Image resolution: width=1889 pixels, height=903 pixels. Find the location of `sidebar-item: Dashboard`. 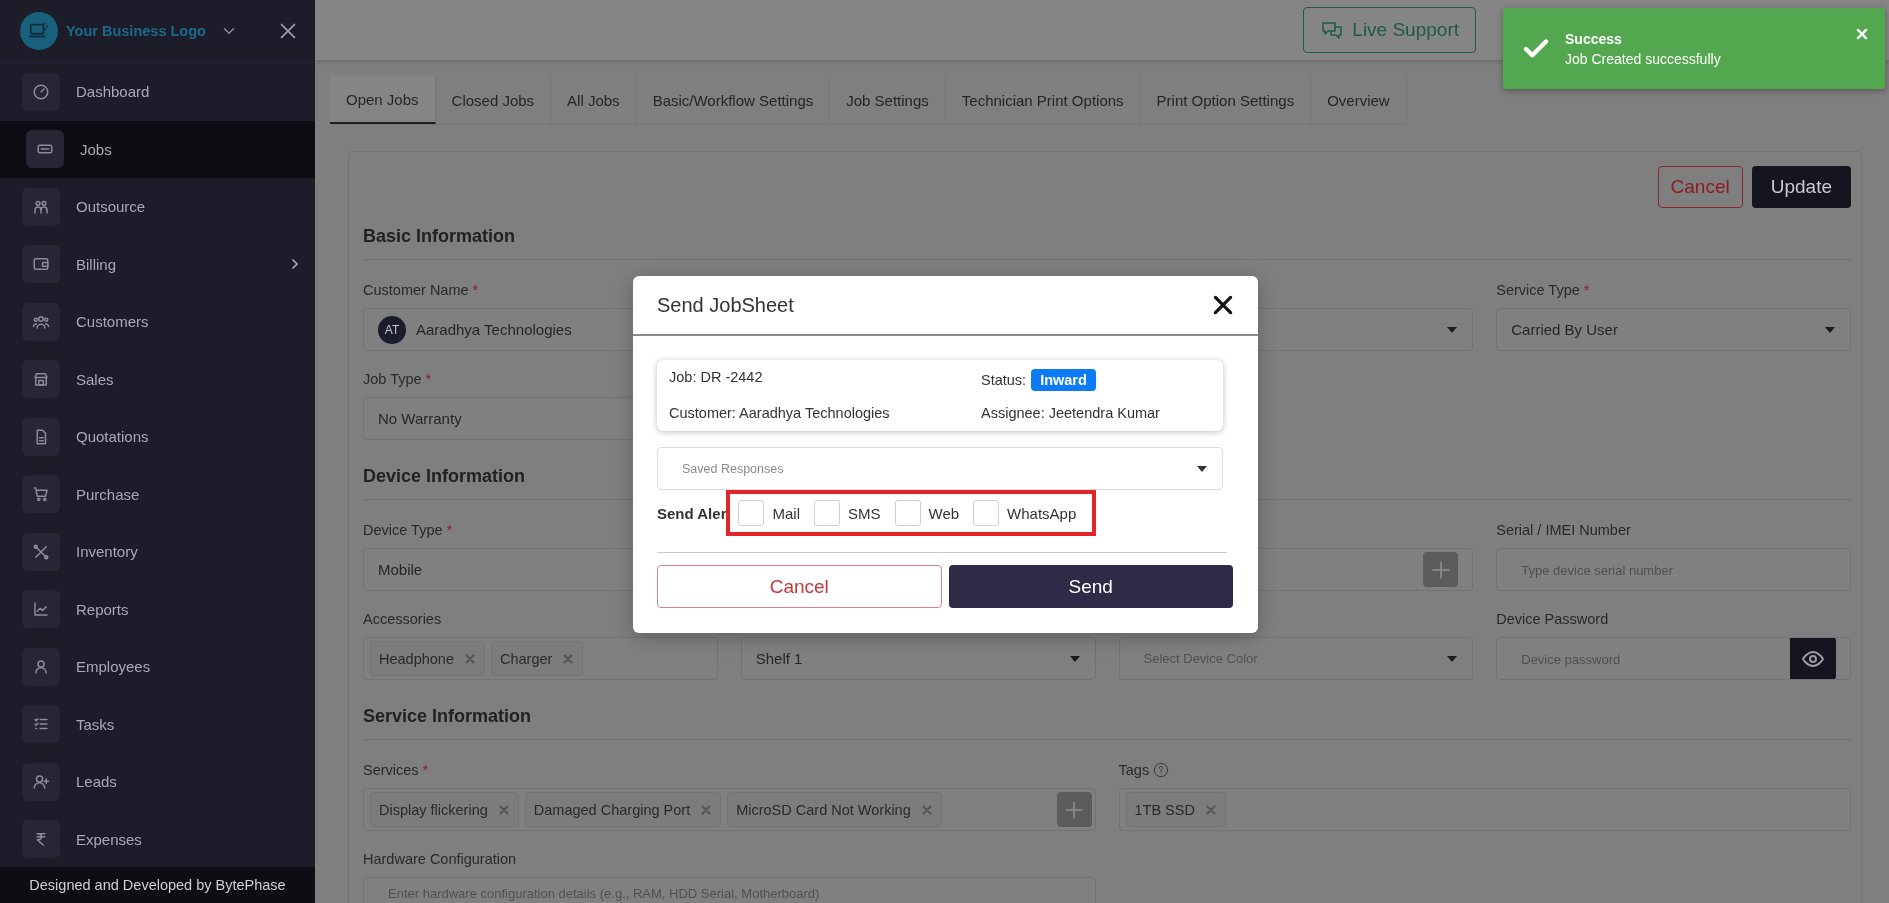

sidebar-item: Dashboard is located at coordinates (157, 92).